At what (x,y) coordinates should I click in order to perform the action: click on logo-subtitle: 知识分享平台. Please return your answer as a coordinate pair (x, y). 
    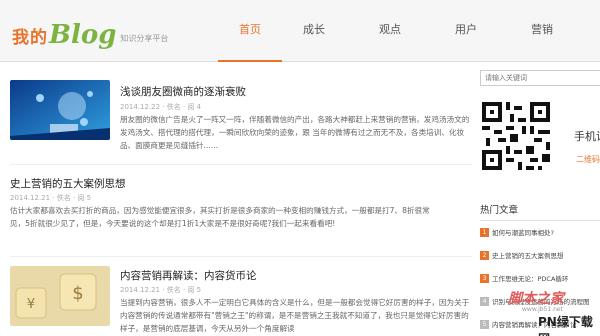
    Looking at the image, I should click on (144, 38).